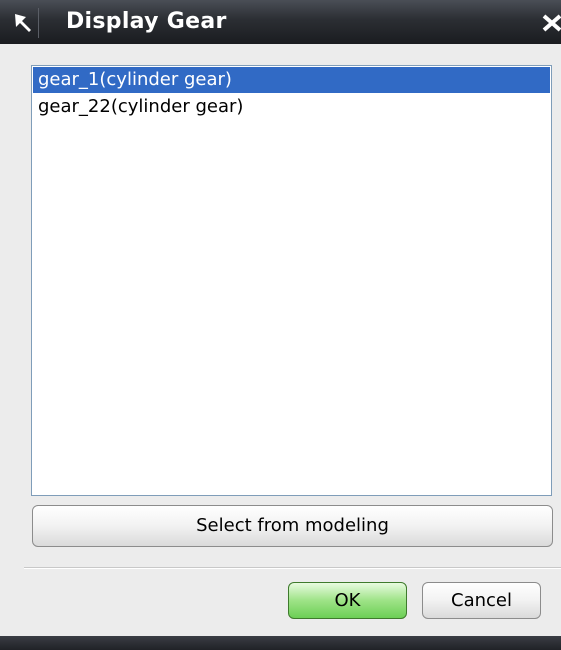 The width and height of the screenshot is (561, 650). I want to click on pin-arrow-icon, so click(23, 23).